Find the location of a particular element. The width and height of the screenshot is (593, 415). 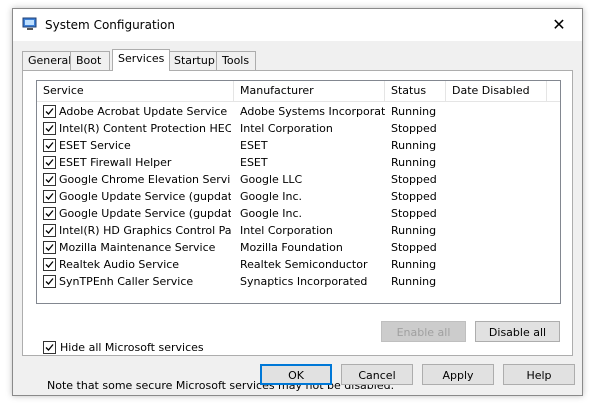

tab-boot: Boot is located at coordinates (90, 60).